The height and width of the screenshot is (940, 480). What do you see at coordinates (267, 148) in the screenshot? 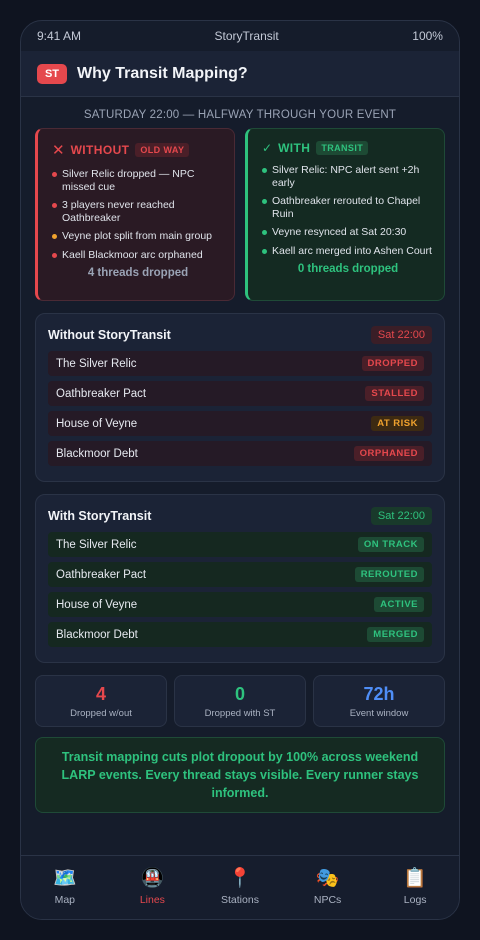
I see `check-icon: ✓` at bounding box center [267, 148].